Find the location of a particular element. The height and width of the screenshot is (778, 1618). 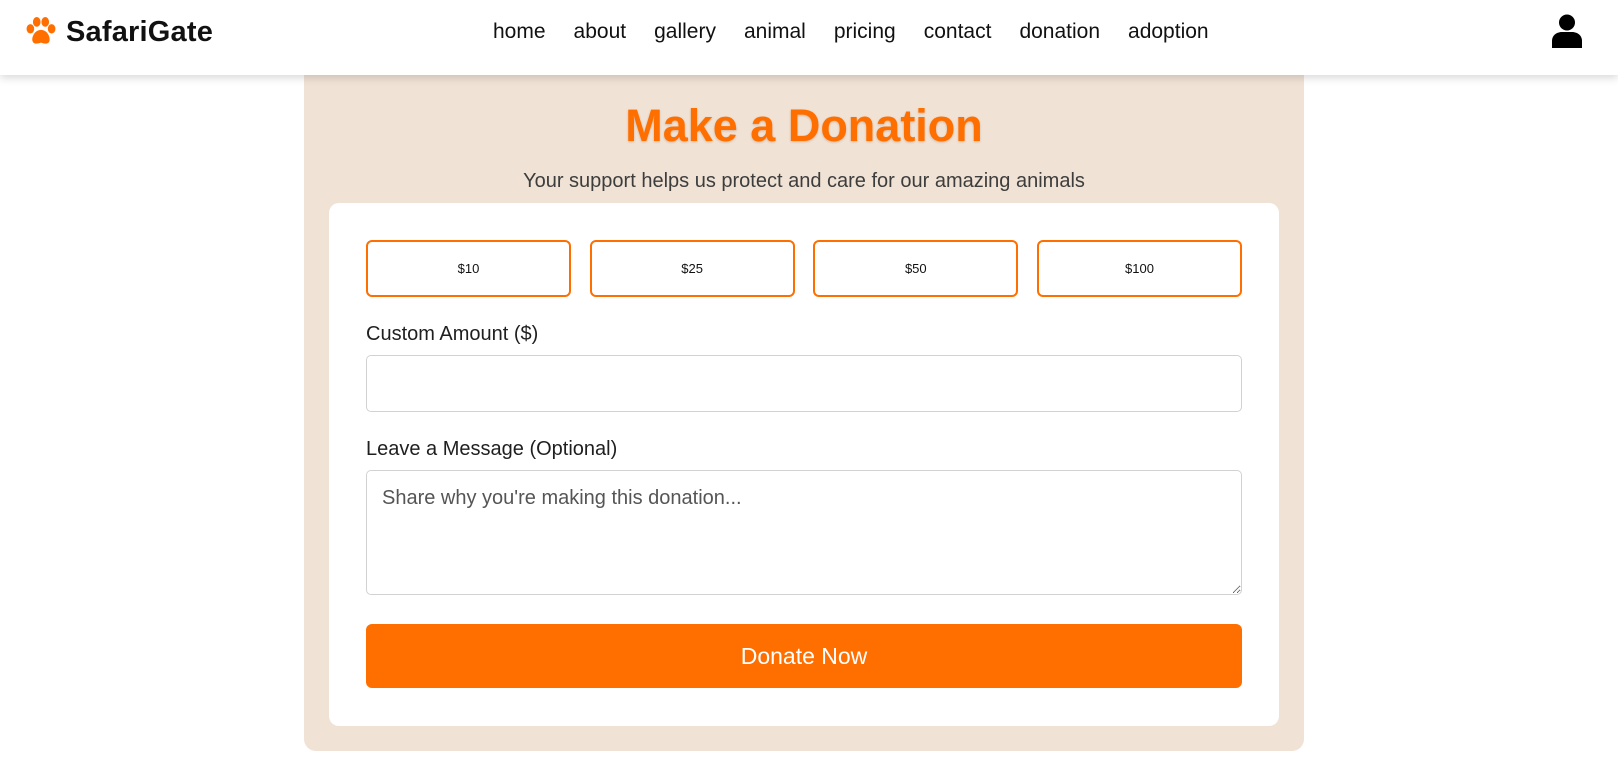

brand-logo: SafariGate is located at coordinates (118, 32).